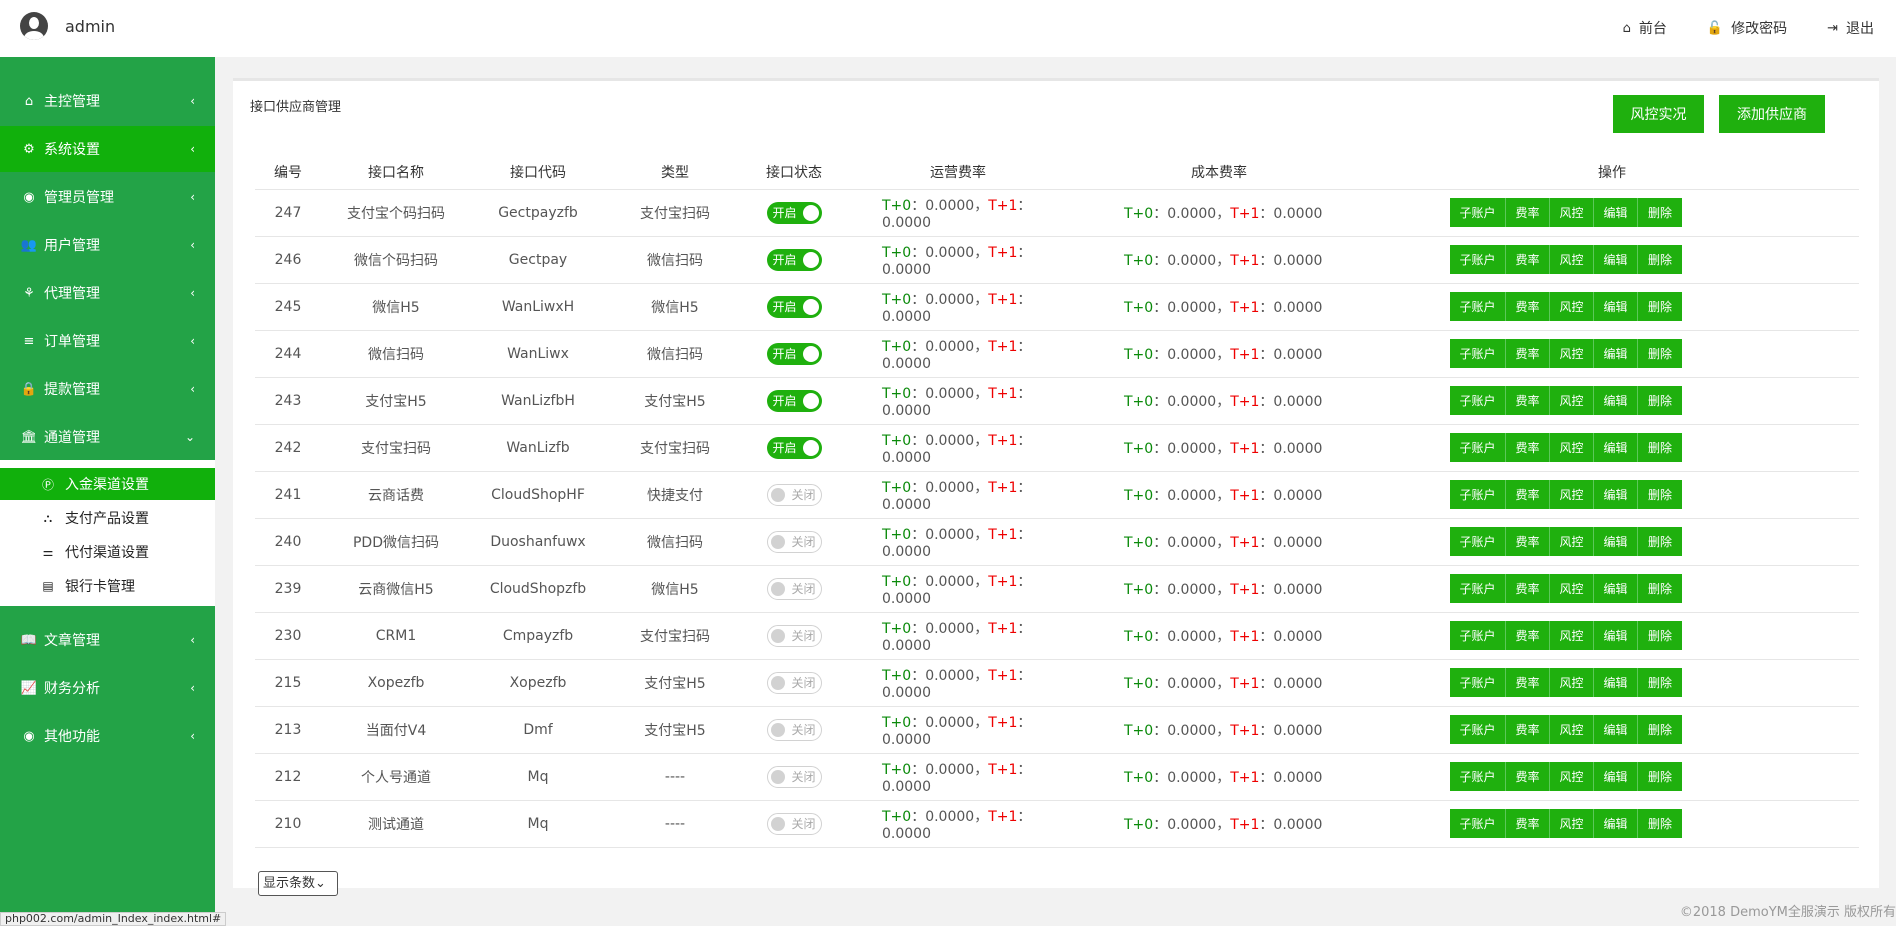  Describe the element at coordinates (107, 586) in the screenshot. I see `sidebar-subitem-bank-card: ▤ 银行卡管理` at that location.